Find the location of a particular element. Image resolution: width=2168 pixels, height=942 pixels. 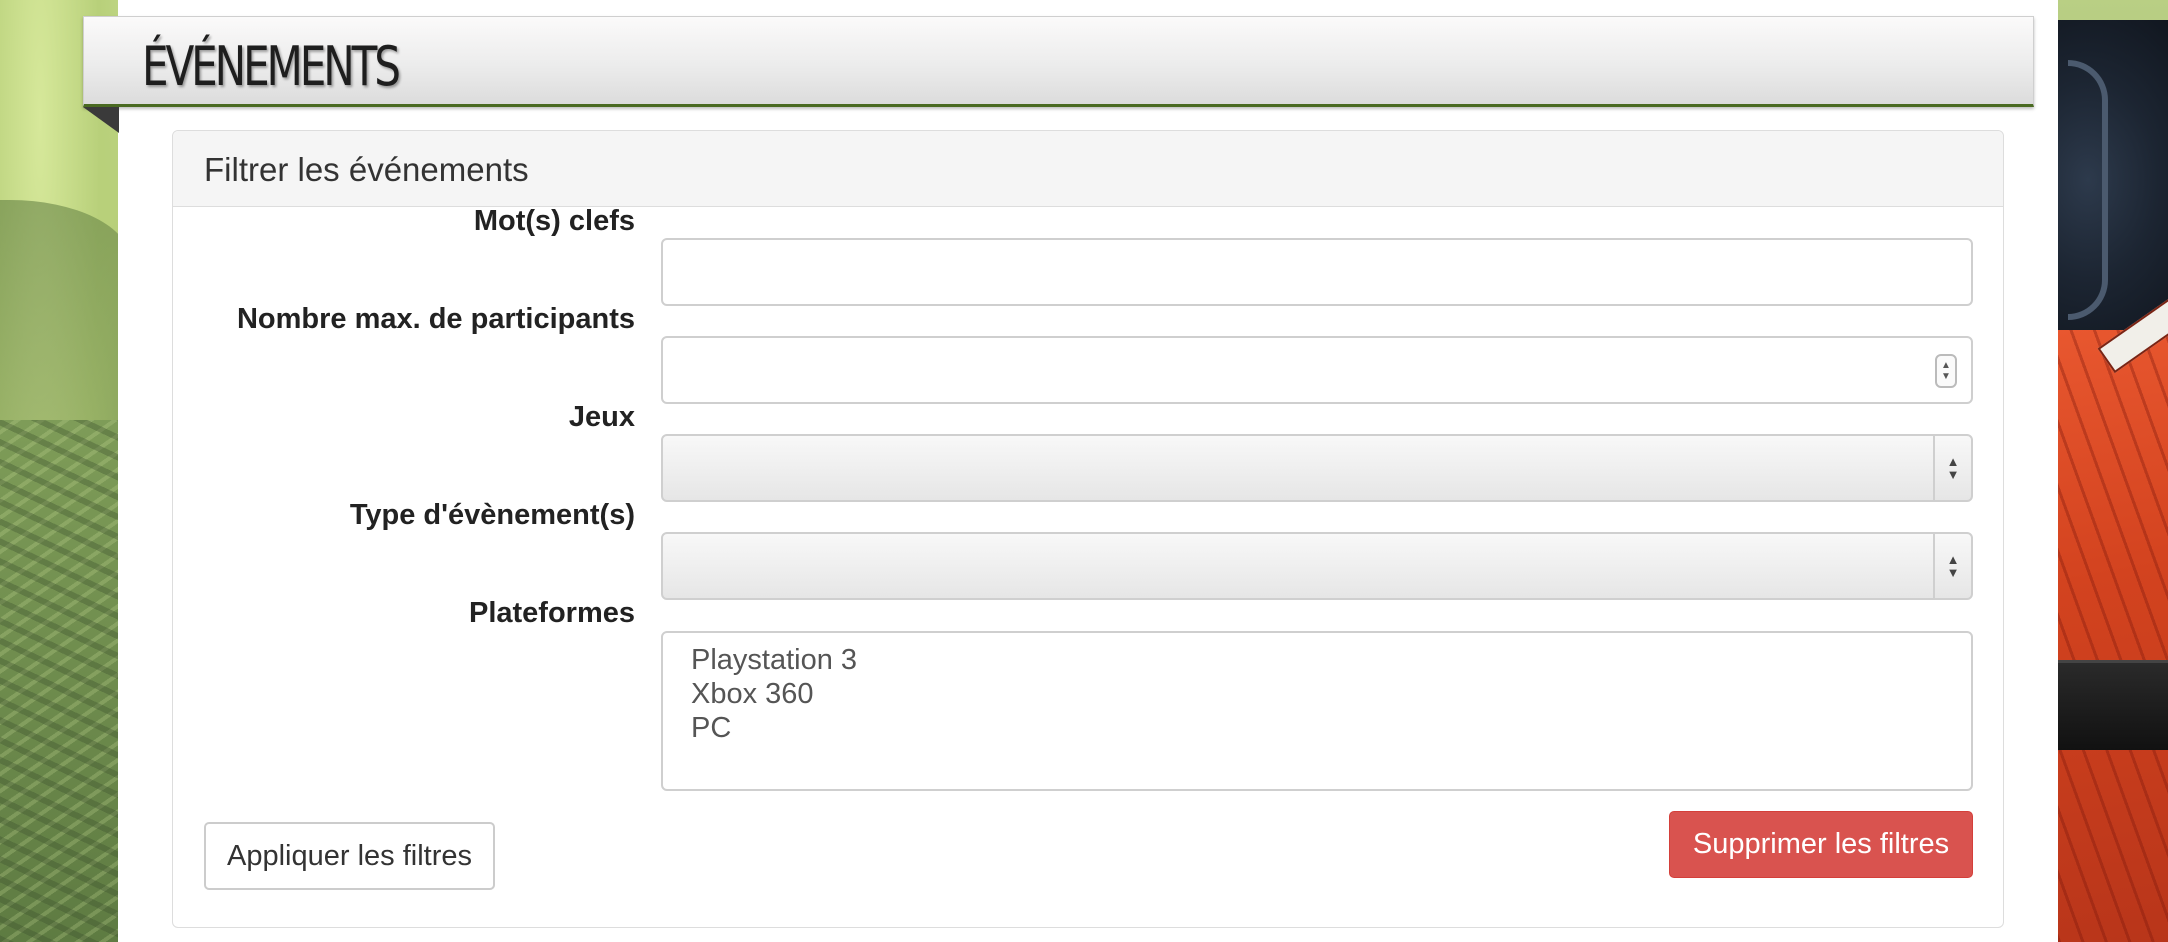

platform-option: Xbox 360 is located at coordinates (1317, 694).